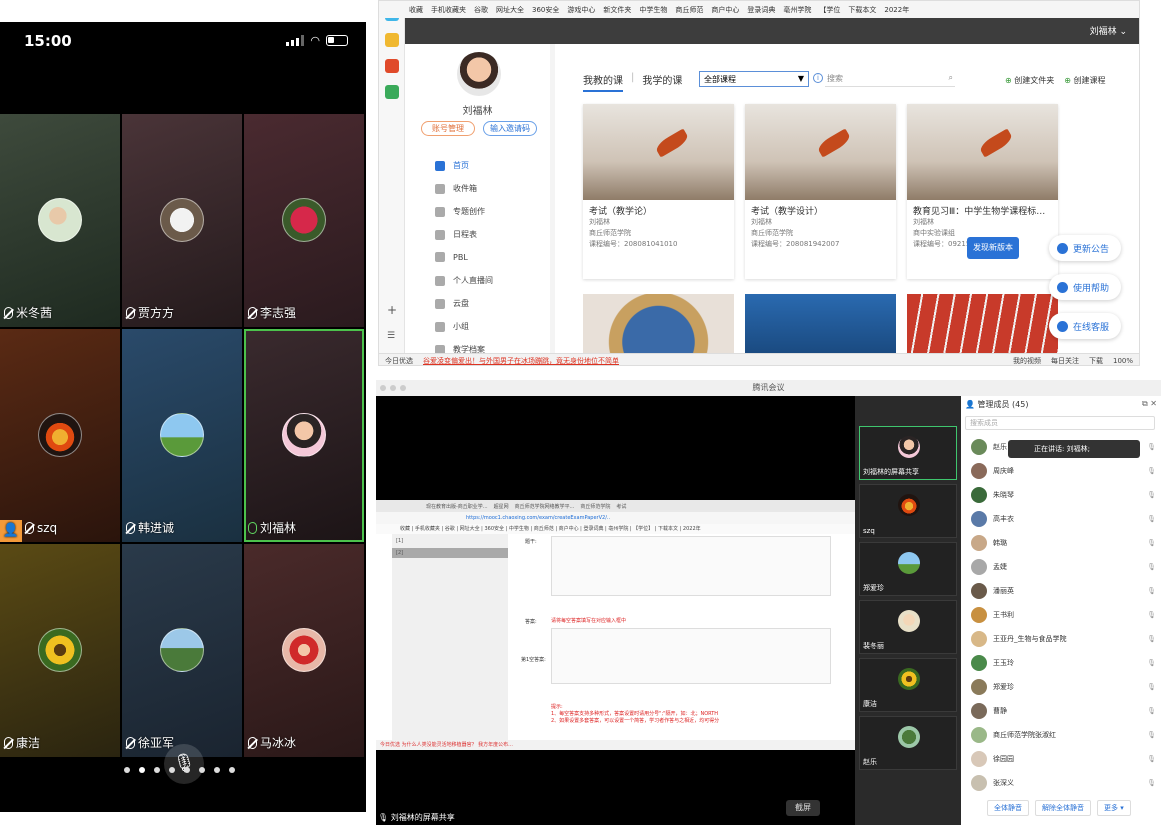 The height and width of the screenshot is (825, 1161). What do you see at coordinates (829, 10) in the screenshot?
I see `bookmark-item: 【学位` at bounding box center [829, 10].